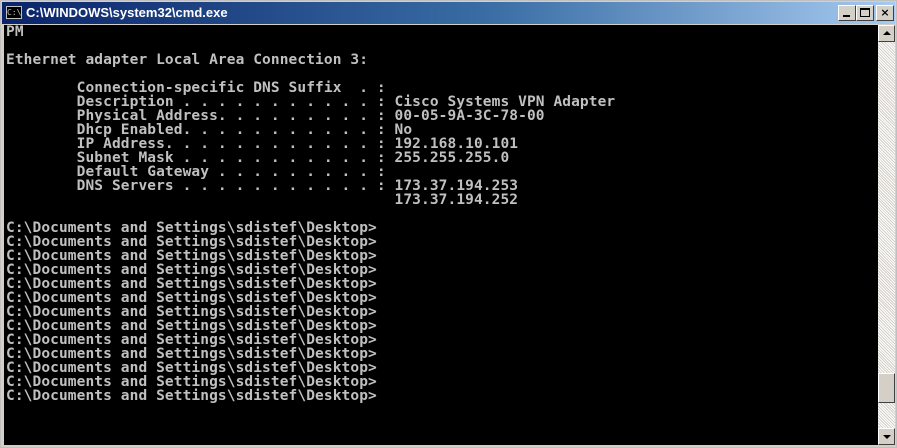 This screenshot has height=448, width=897. What do you see at coordinates (14, 12) in the screenshot?
I see `cmd-console-icon: C:\` at bounding box center [14, 12].